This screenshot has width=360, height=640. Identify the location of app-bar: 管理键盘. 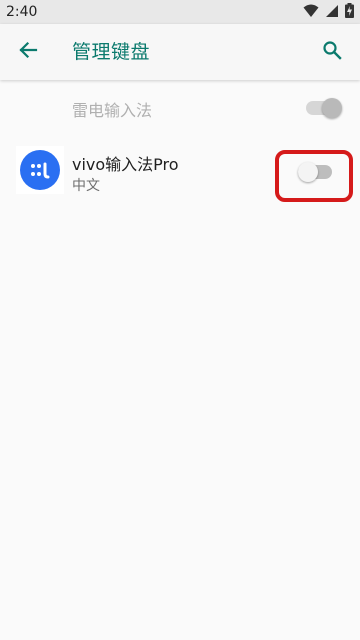
(180, 52).